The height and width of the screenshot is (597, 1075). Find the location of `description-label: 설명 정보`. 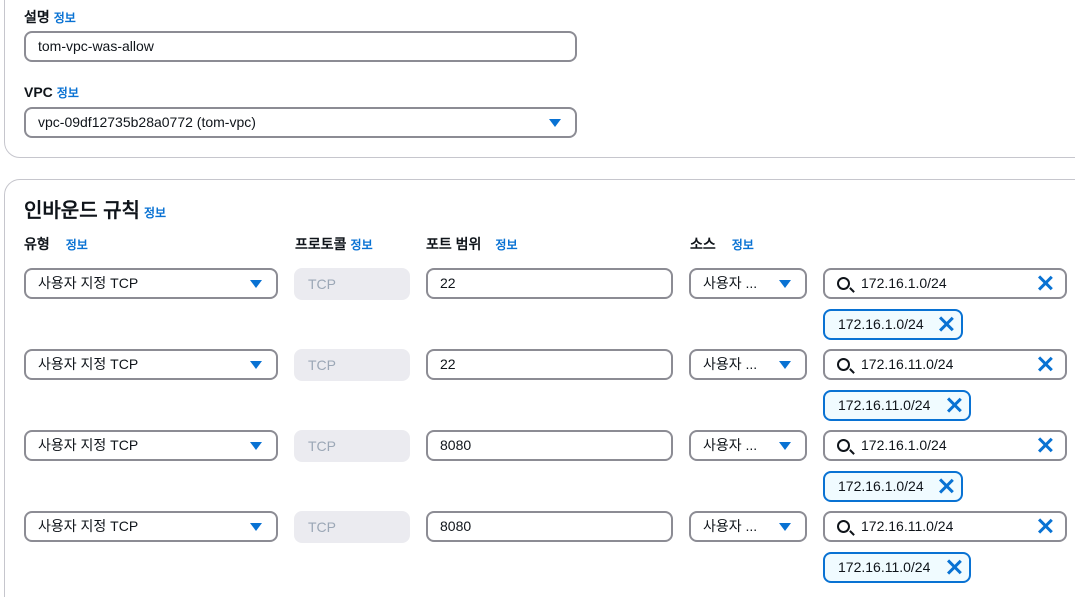

description-label: 설명 정보 is located at coordinates (50, 17).